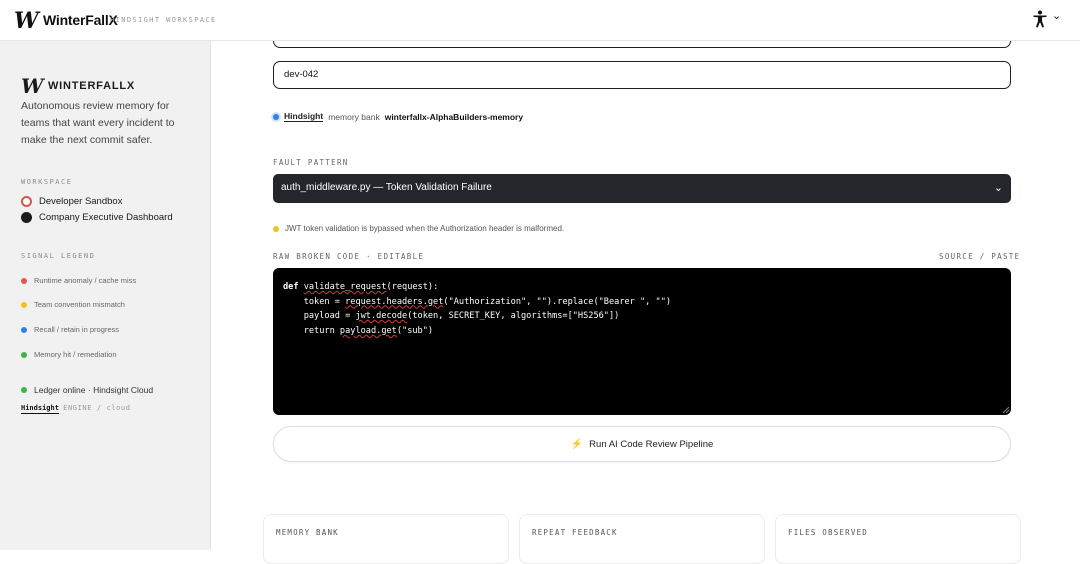 Image resolution: width=1080 pixels, height=564 pixels. I want to click on workspace-item-developer-sandbox: Developer Sandbox, so click(71, 201).